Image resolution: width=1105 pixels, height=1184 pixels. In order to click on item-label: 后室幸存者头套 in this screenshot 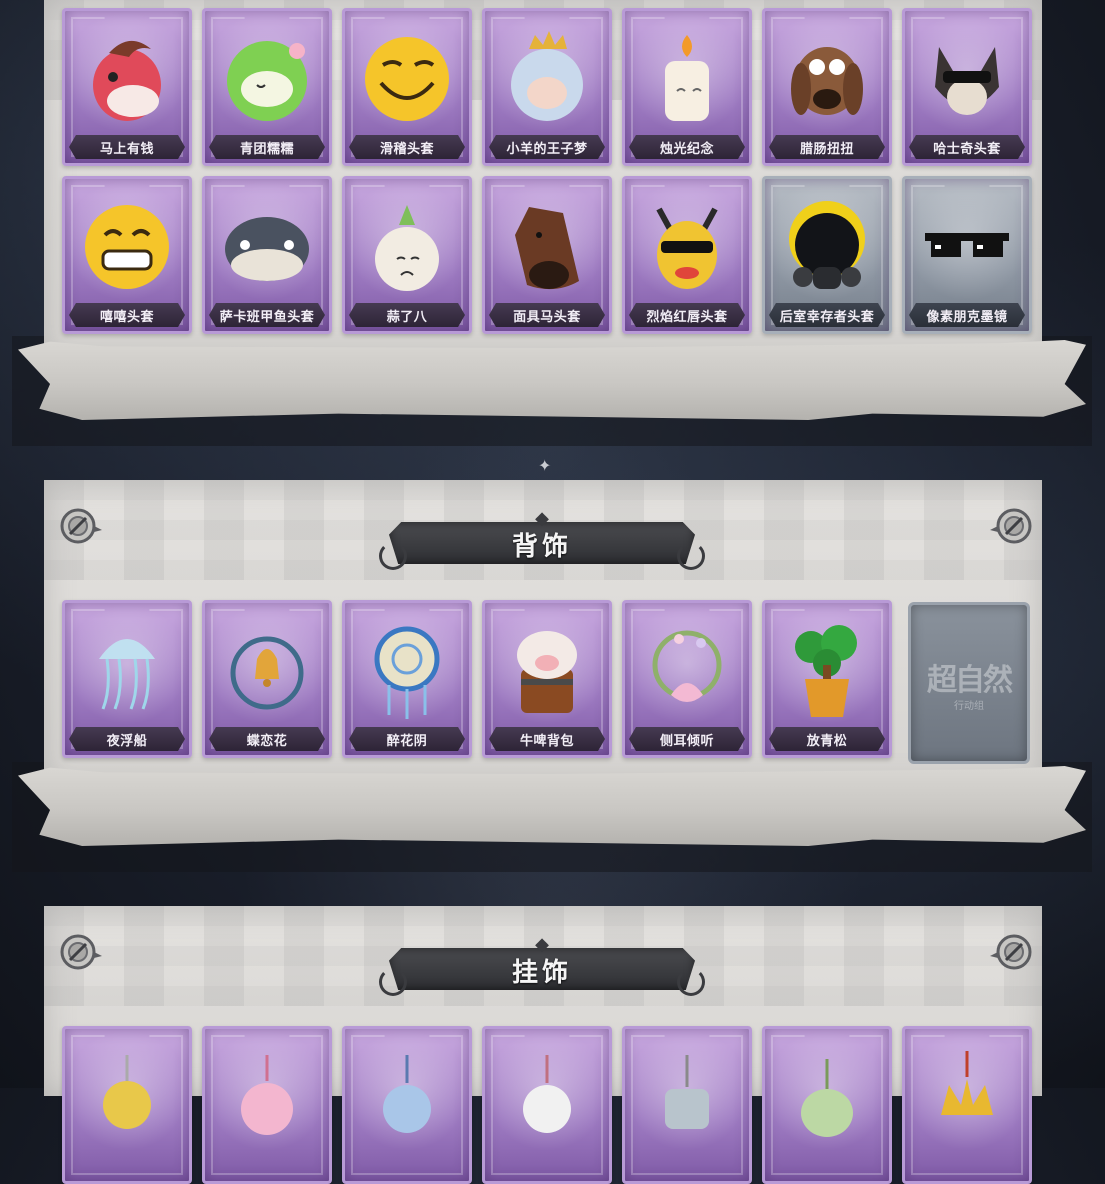, I will do `click(827, 315)`.